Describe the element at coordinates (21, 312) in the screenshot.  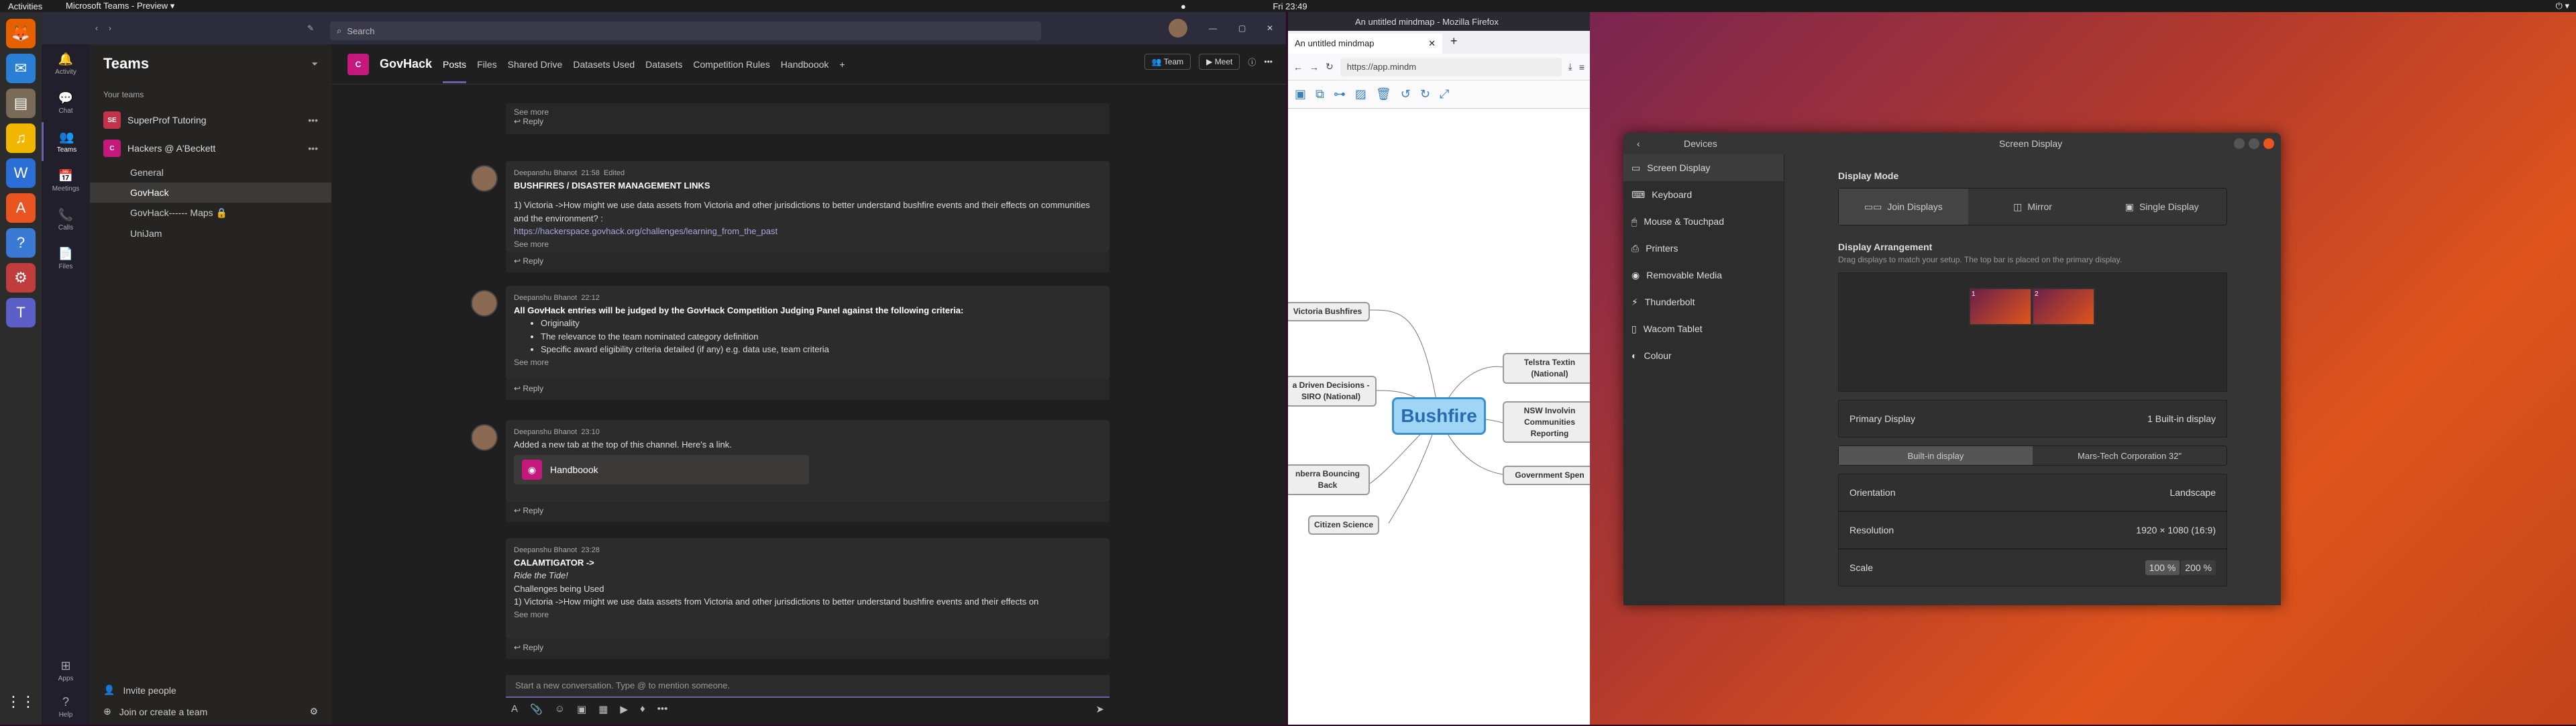
I see `teams-app-icon: T` at that location.